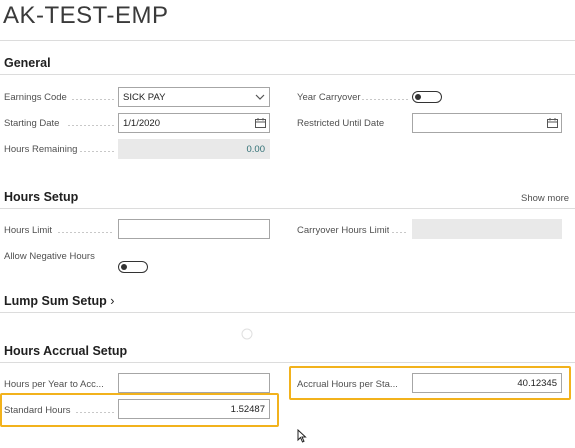  What do you see at coordinates (27, 63) in the screenshot?
I see `section-title-general: General` at bounding box center [27, 63].